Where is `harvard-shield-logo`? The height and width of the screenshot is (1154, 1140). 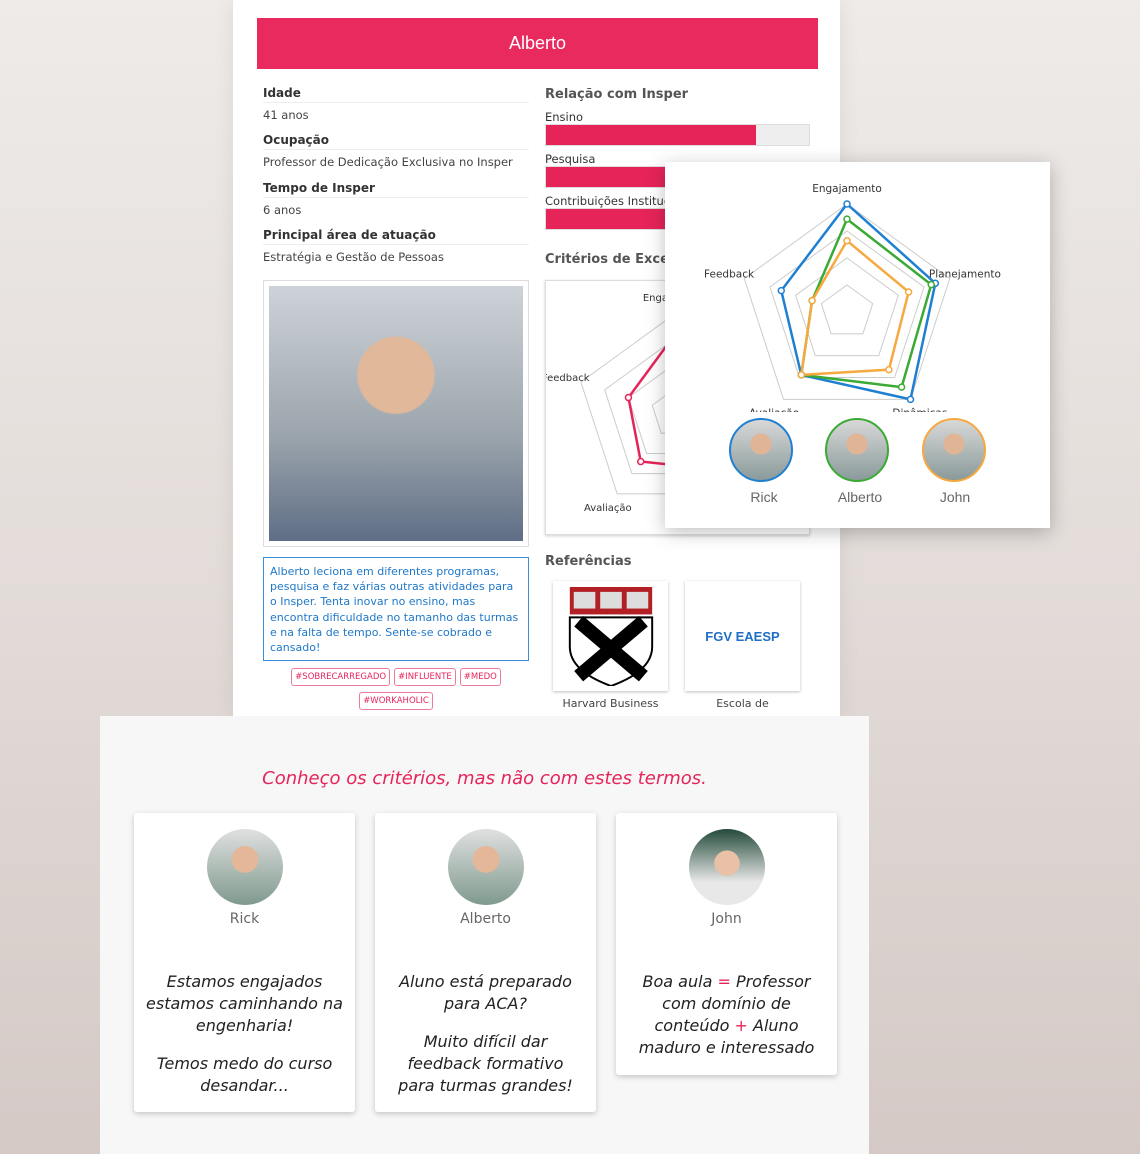
harvard-shield-logo is located at coordinates (610, 636).